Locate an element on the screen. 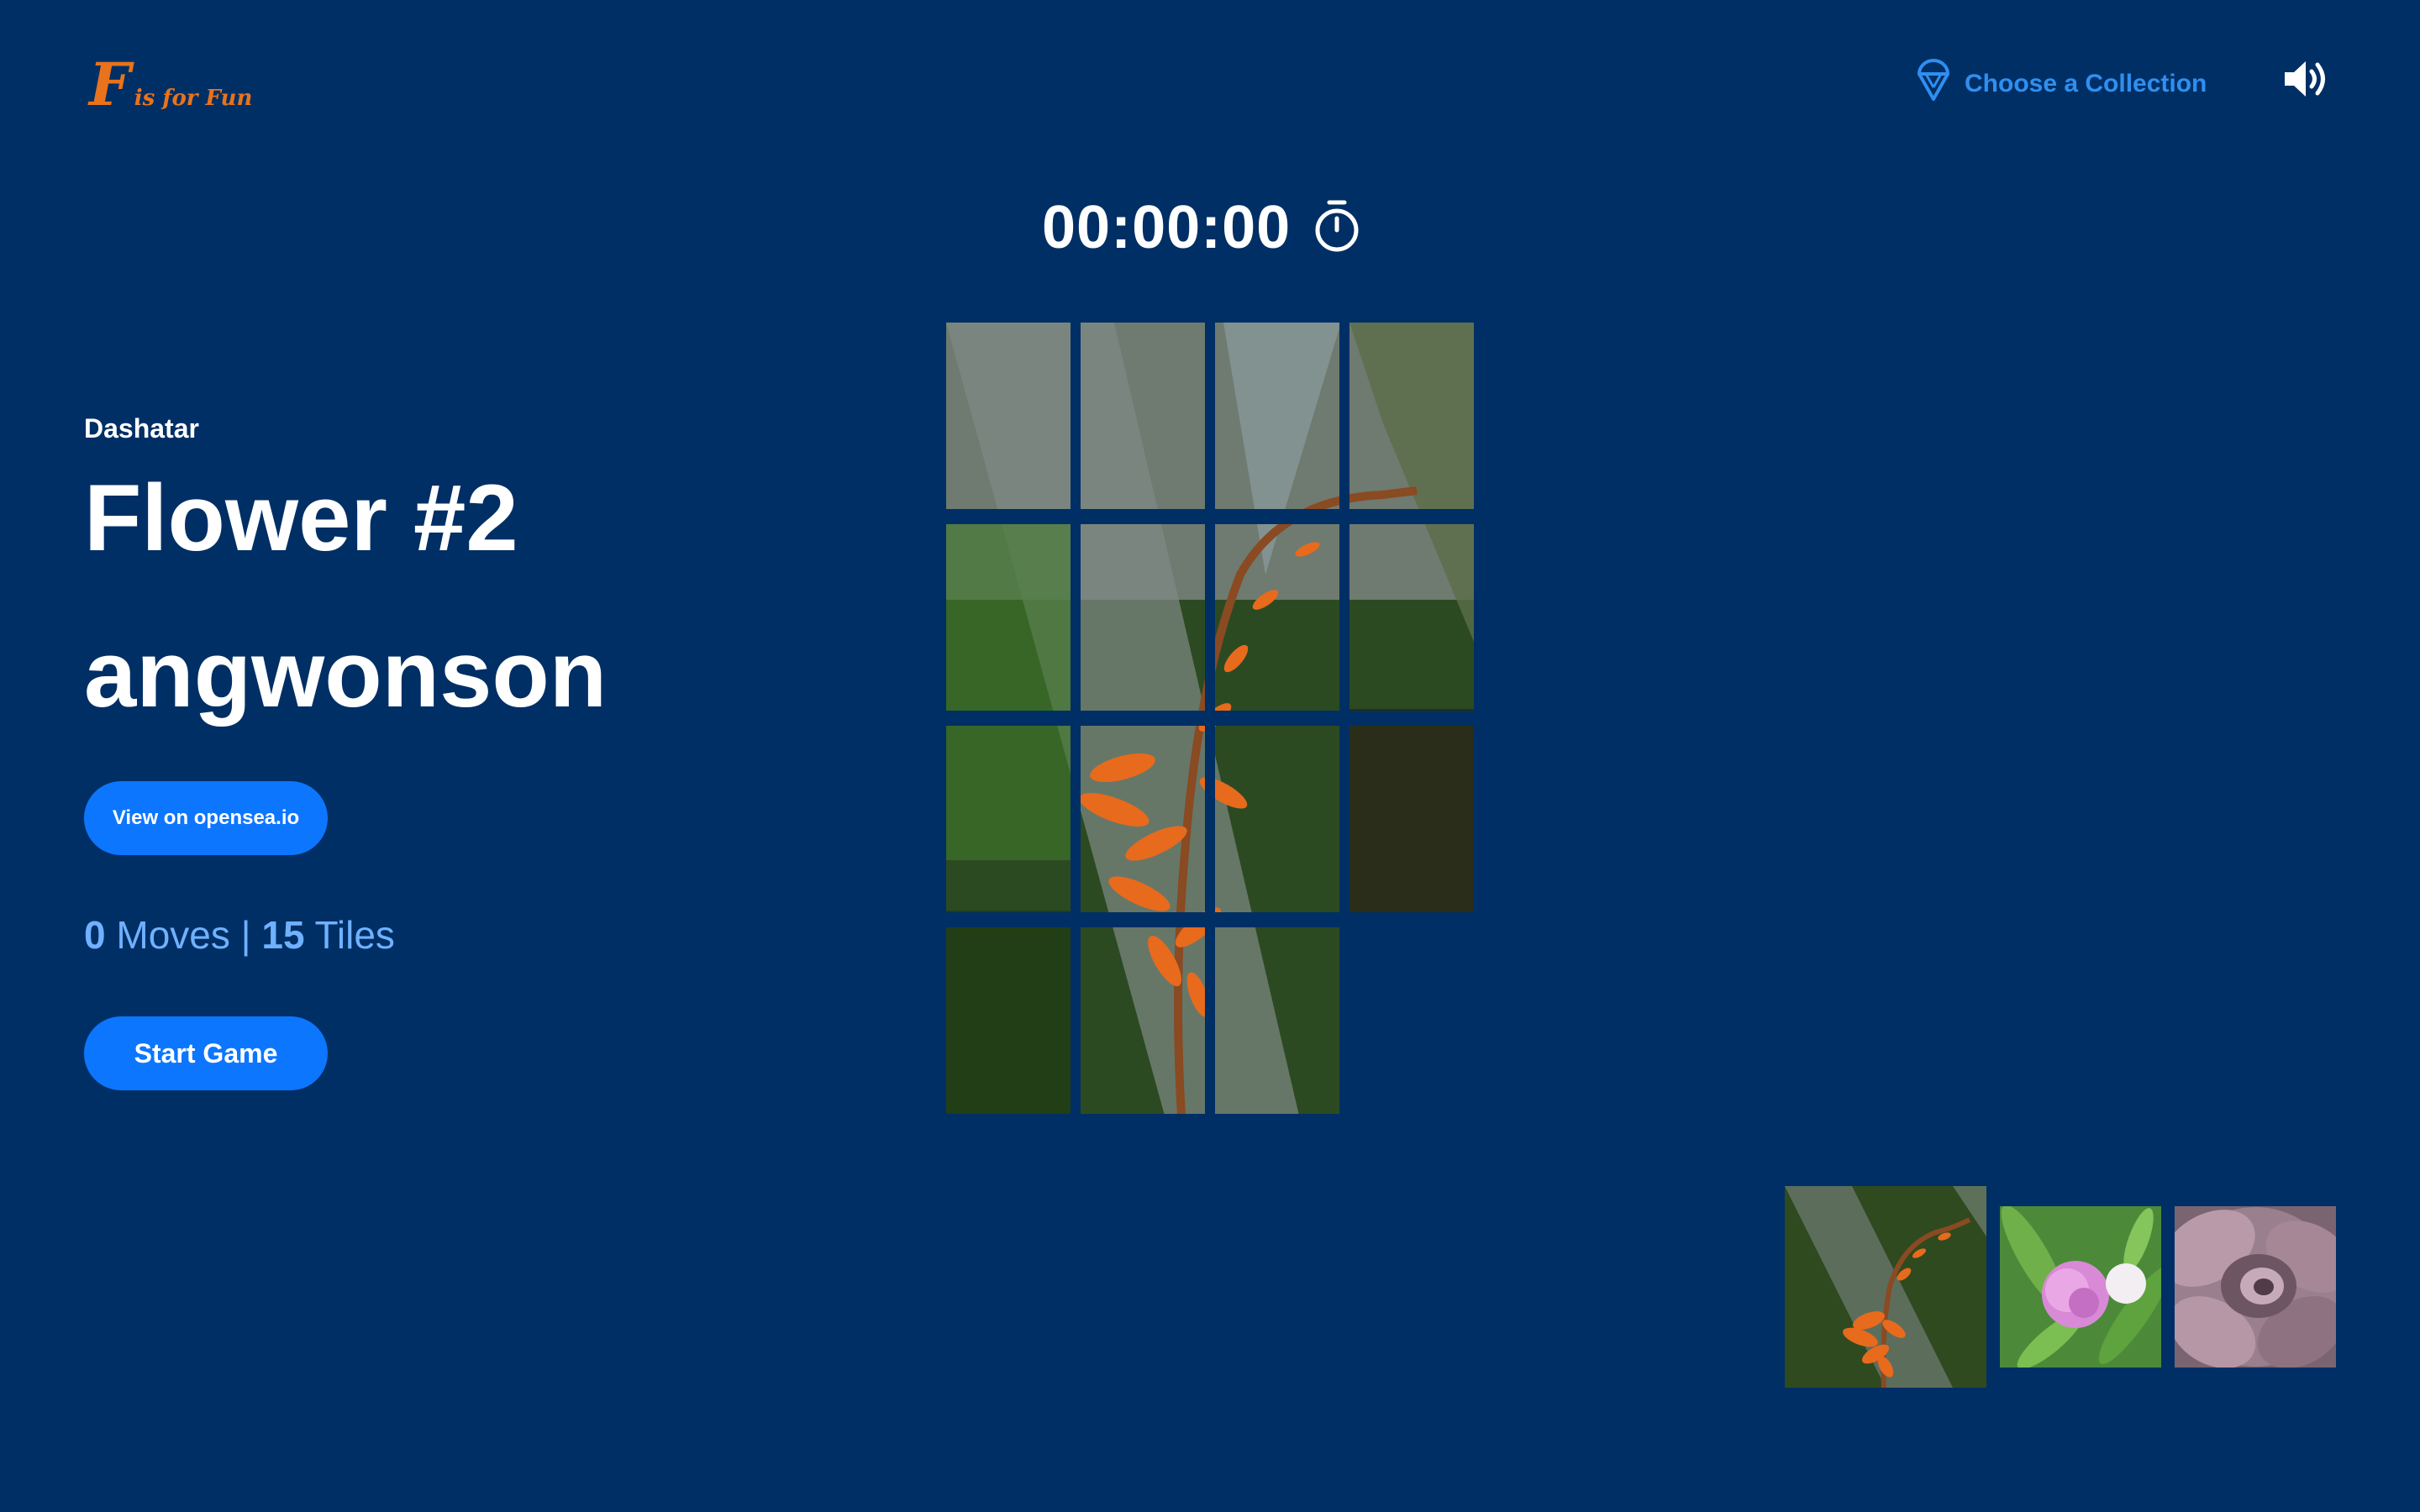 The width and height of the screenshot is (2420, 1512). tiles-count: 15 is located at coordinates (283, 935).